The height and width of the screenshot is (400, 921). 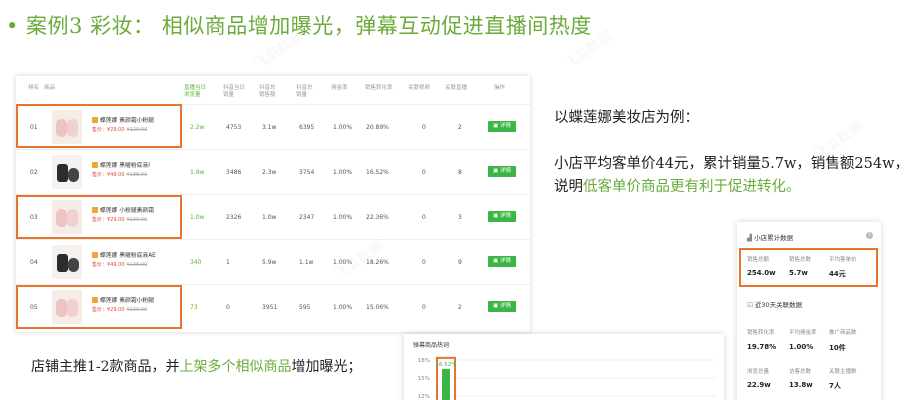 I want to click on info-icon: i, so click(x=869, y=235).